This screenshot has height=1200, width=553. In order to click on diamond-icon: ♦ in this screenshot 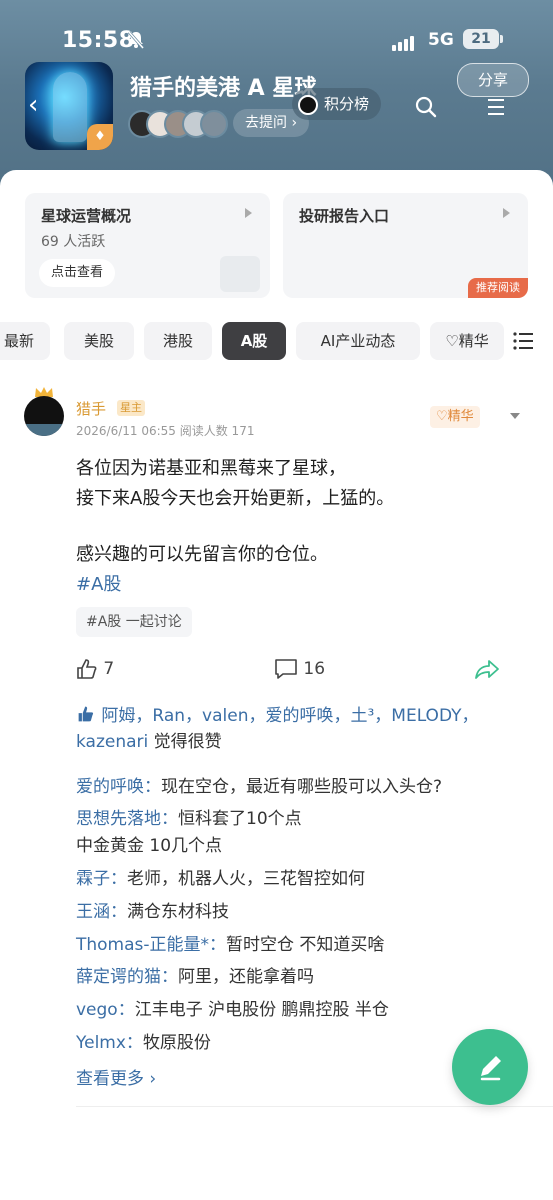, I will do `click(100, 137)`.